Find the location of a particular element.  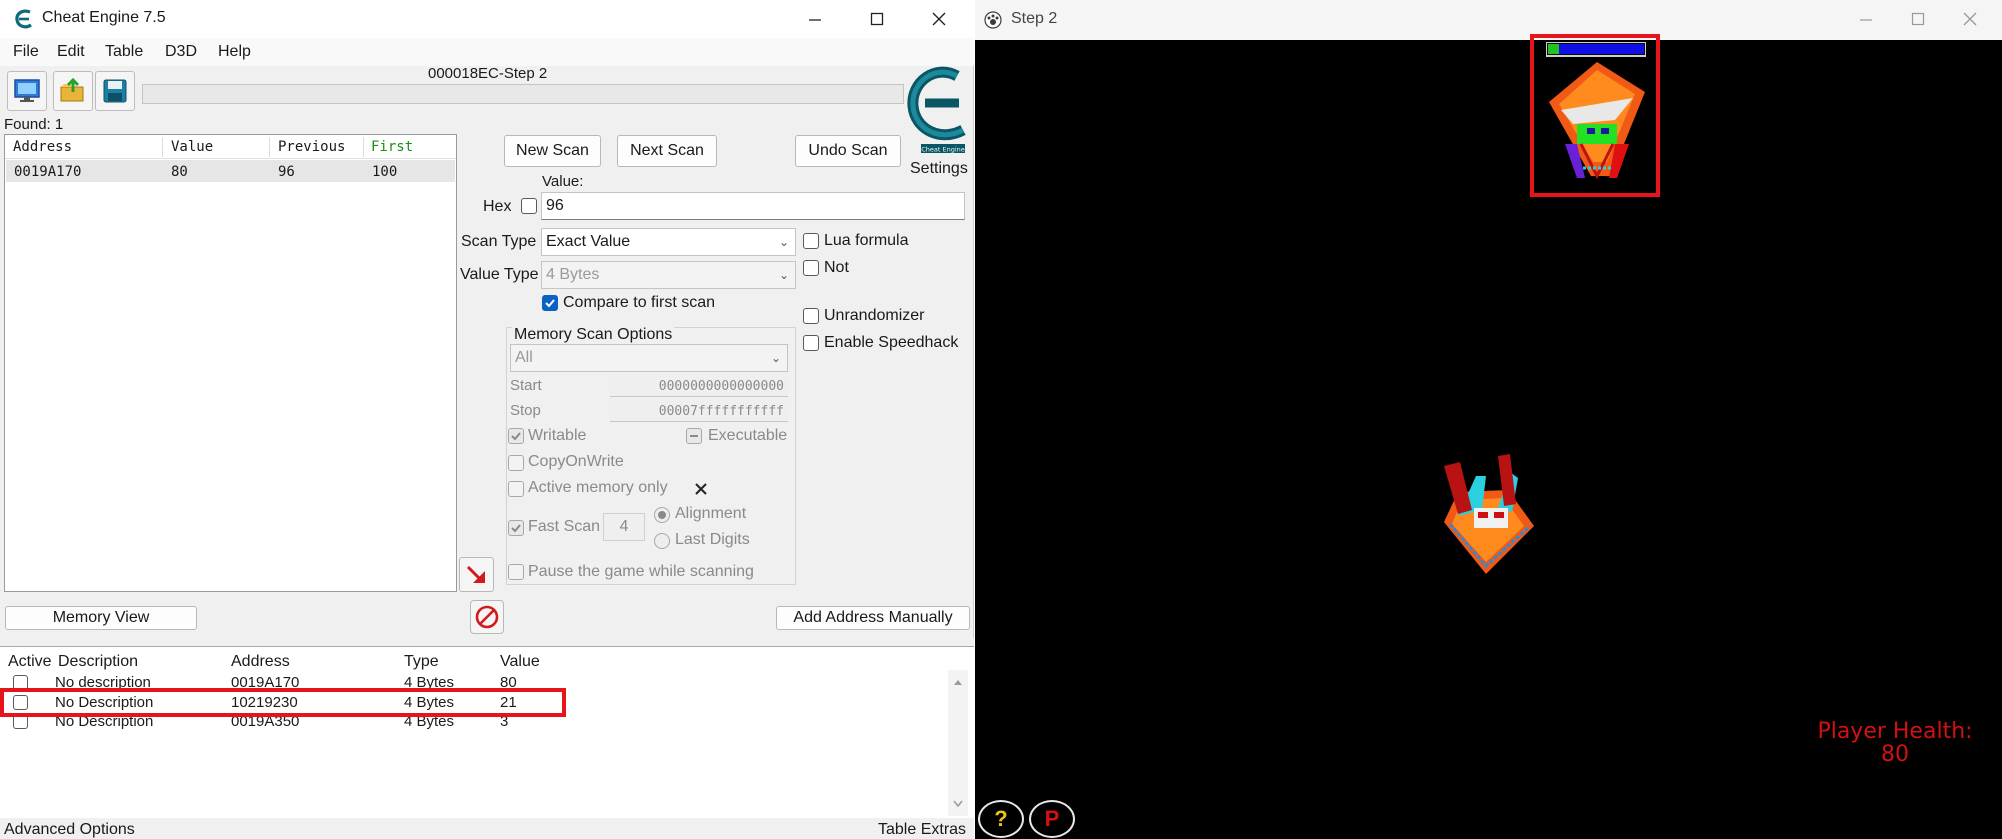

help-button: ? is located at coordinates (1001, 819).